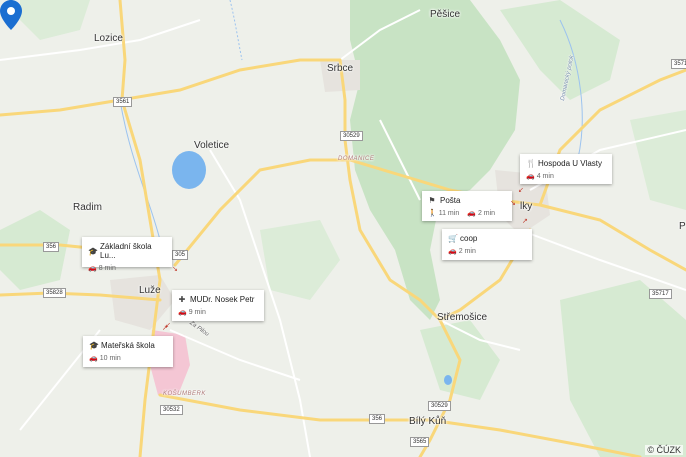 This screenshot has height=457, width=686. I want to click on road-shield: 35828, so click(54, 293).